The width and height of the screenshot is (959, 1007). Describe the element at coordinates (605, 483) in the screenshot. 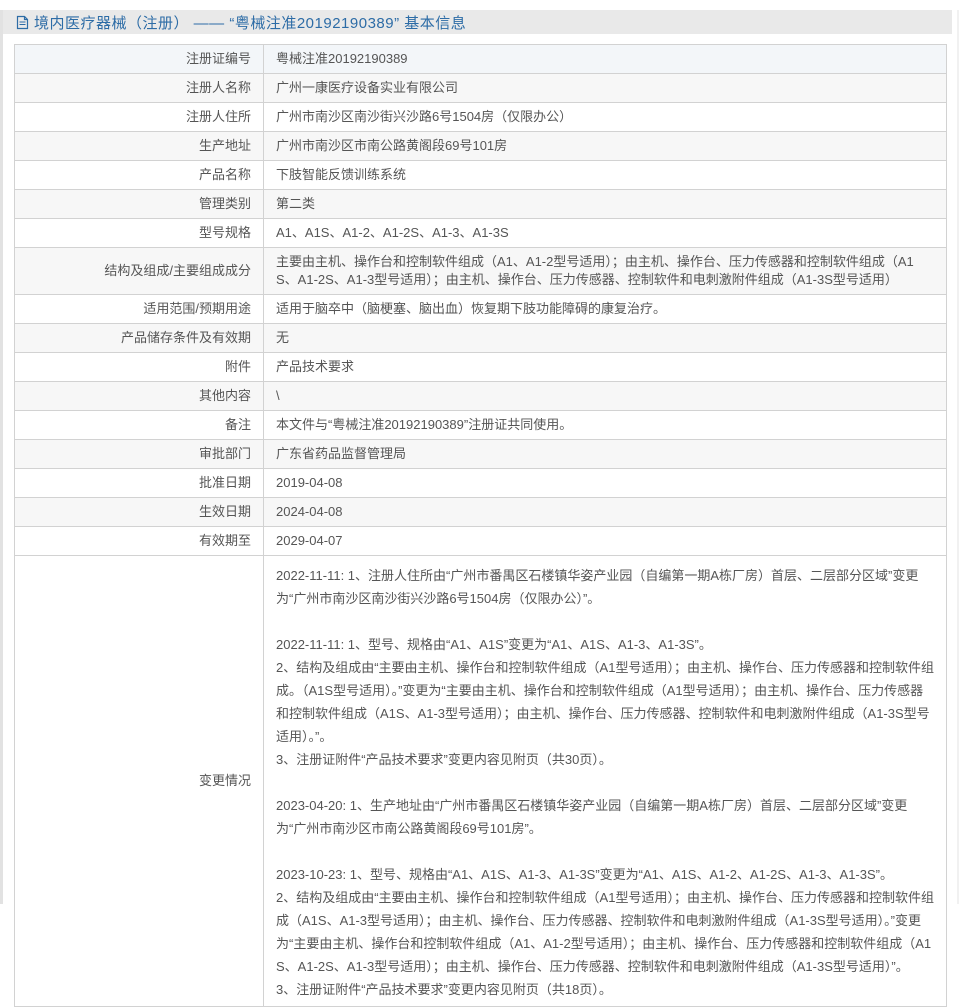

I see `row-value: 2019-04-08` at that location.